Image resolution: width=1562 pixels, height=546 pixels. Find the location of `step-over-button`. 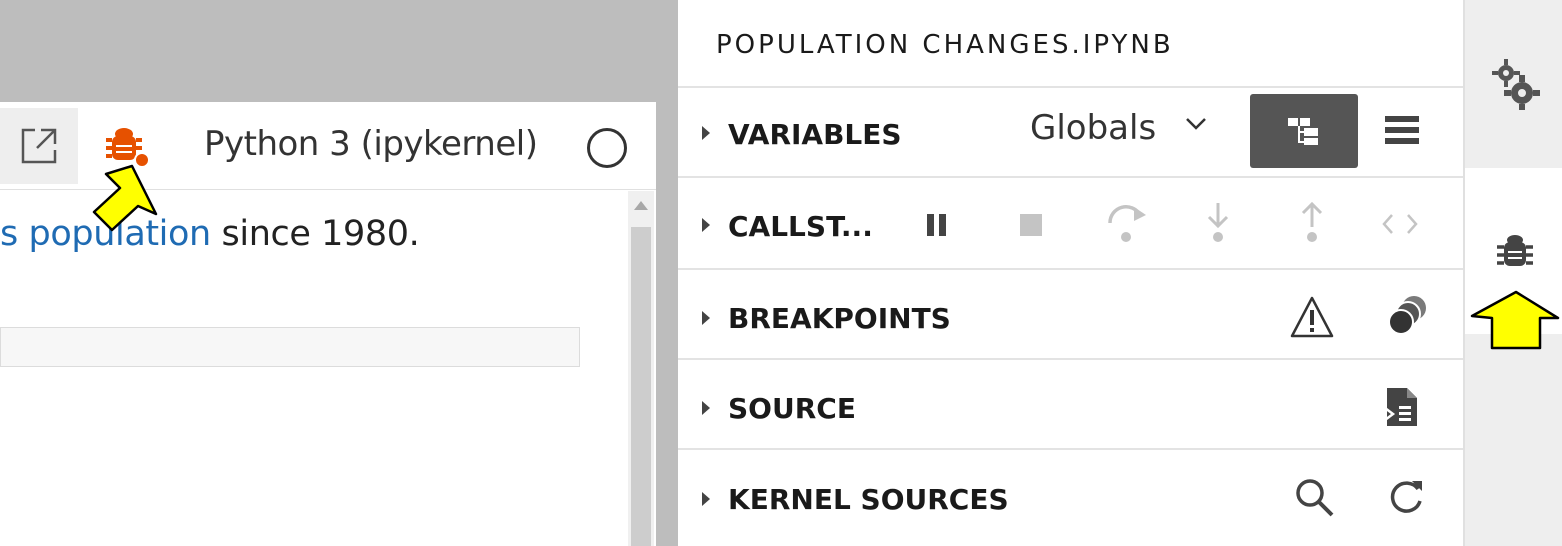

step-over-button is located at coordinates (1127, 222).